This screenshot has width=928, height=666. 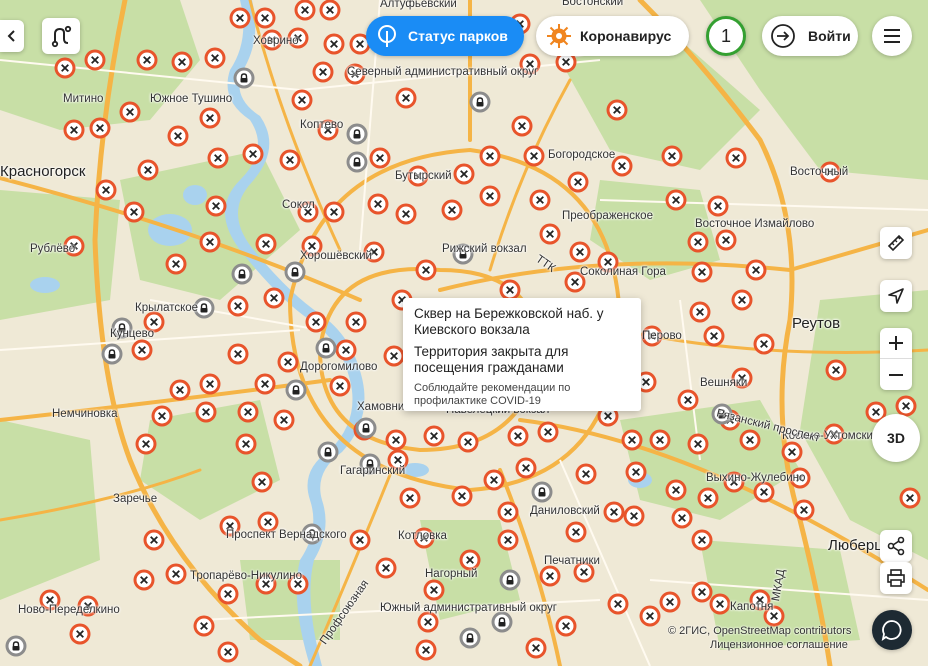 What do you see at coordinates (759, 645) in the screenshot?
I see `license-link: Лицензионное соглашение` at bounding box center [759, 645].